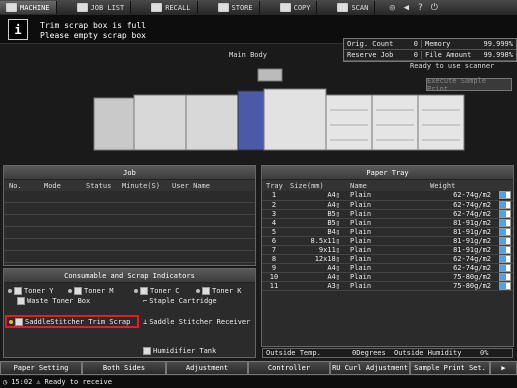 This screenshot has width=517, height=388. Describe the element at coordinates (285, 7) in the screenshot. I see `copy-icon` at that location.